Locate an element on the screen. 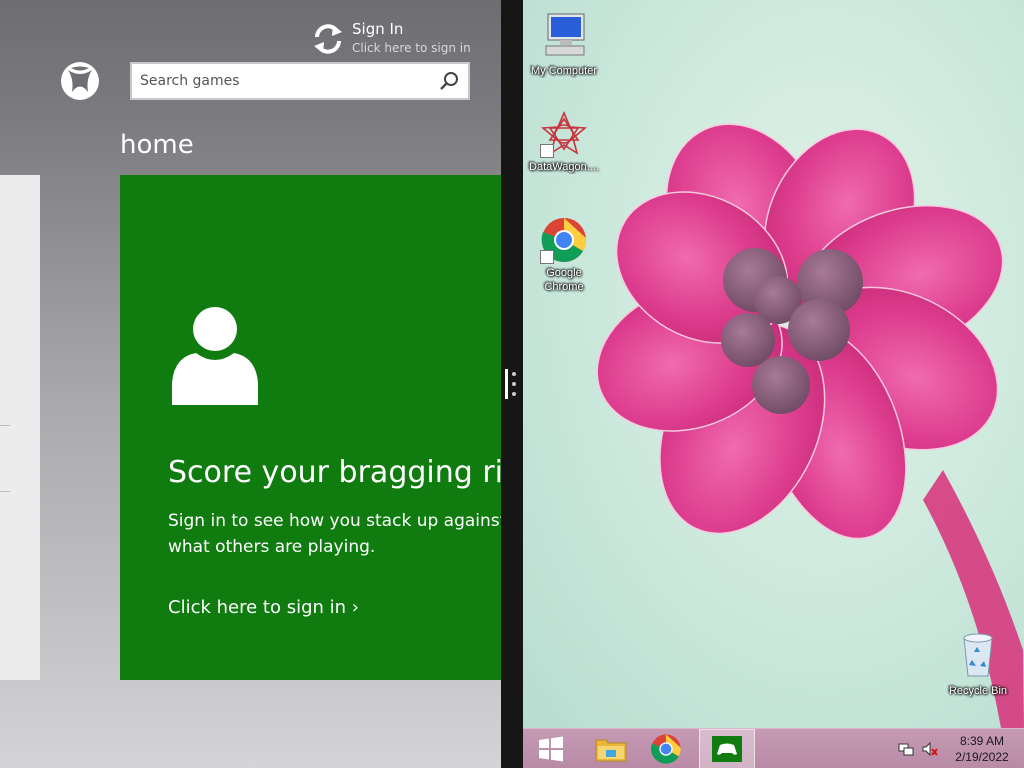 The width and height of the screenshot is (1024, 768). xbox-games-icon is located at coordinates (727, 749).